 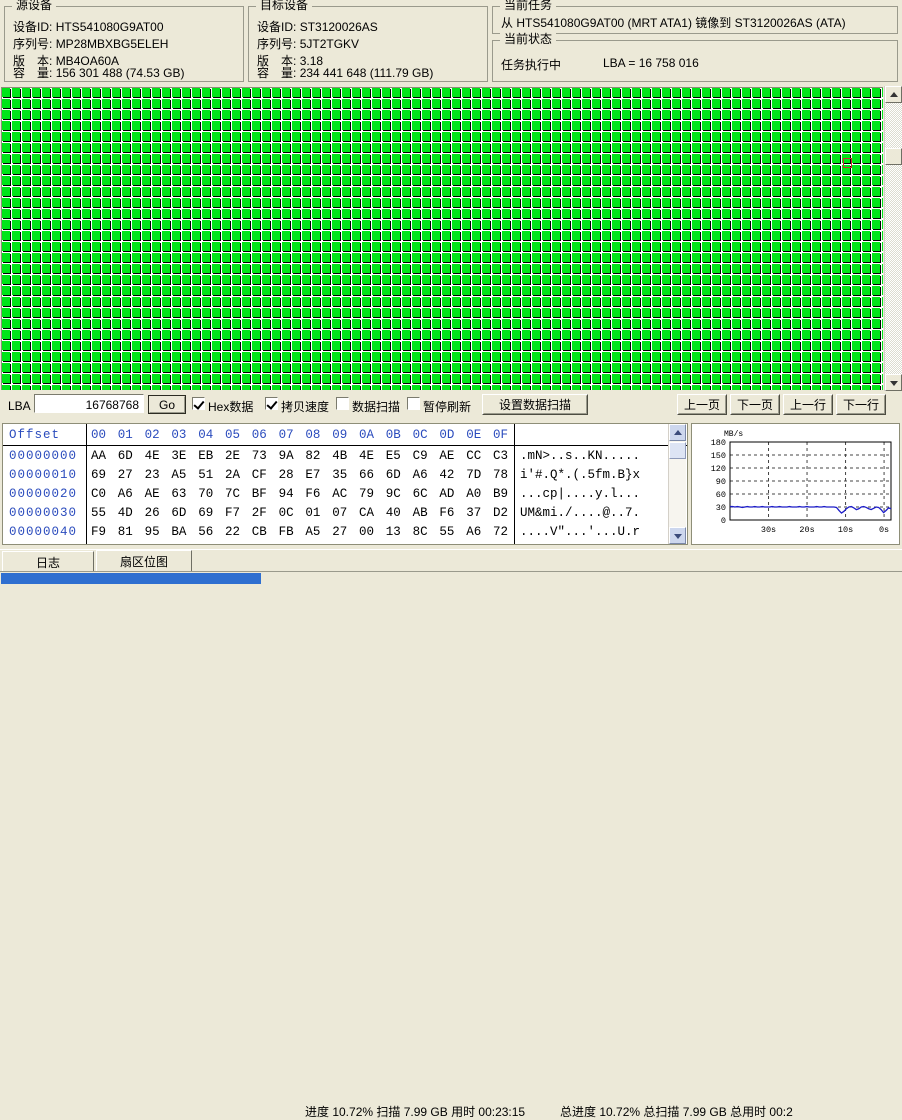 What do you see at coordinates (893, 382) in the screenshot?
I see `scroll-down-button` at bounding box center [893, 382].